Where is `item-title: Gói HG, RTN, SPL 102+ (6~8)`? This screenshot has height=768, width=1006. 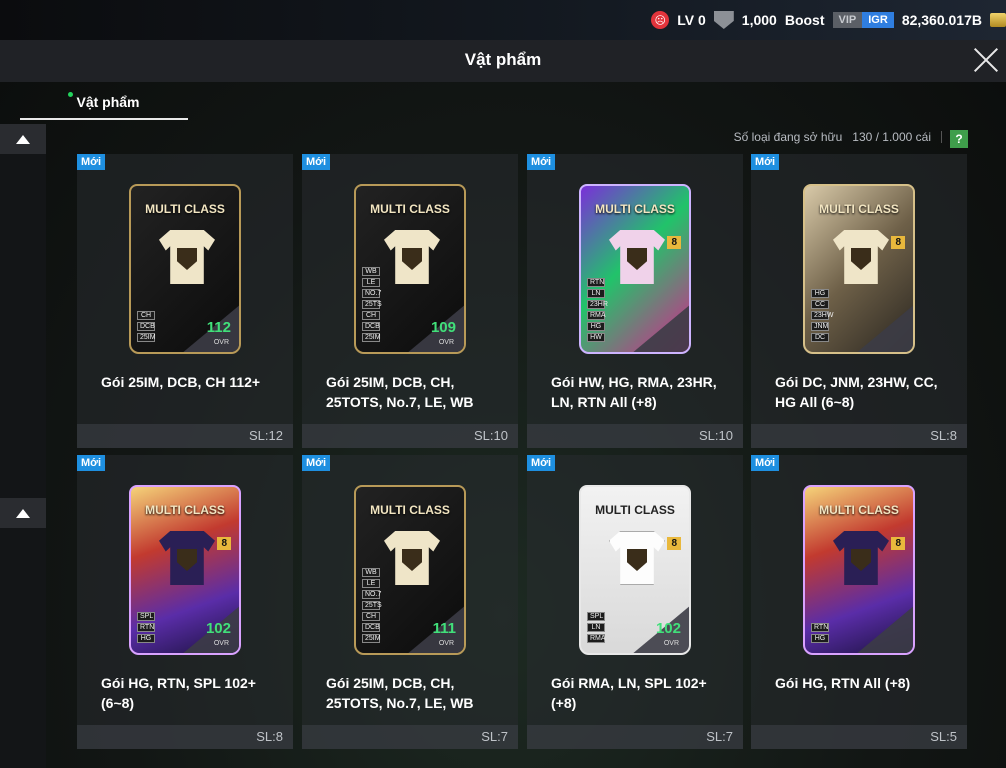 item-title: Gói HG, RTN, SPL 102+ (6~8) is located at coordinates (178, 693).